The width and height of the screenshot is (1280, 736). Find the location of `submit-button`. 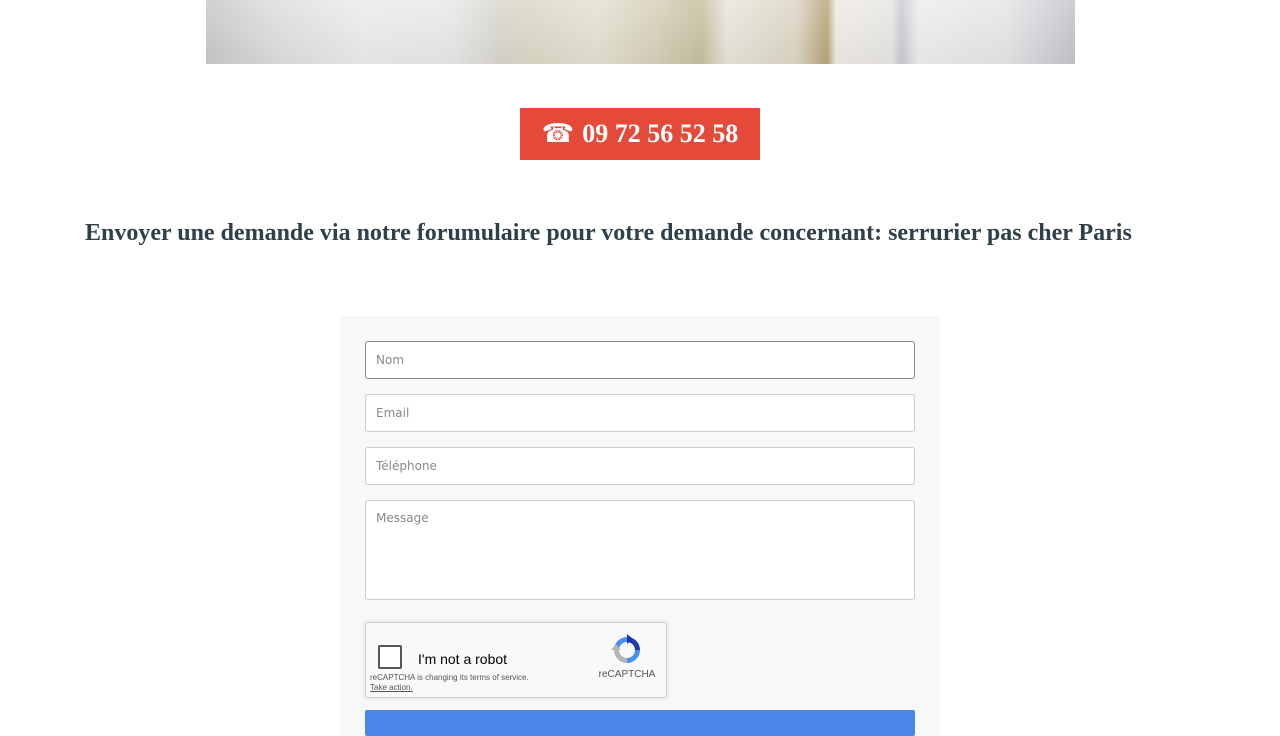

submit-button is located at coordinates (640, 723).